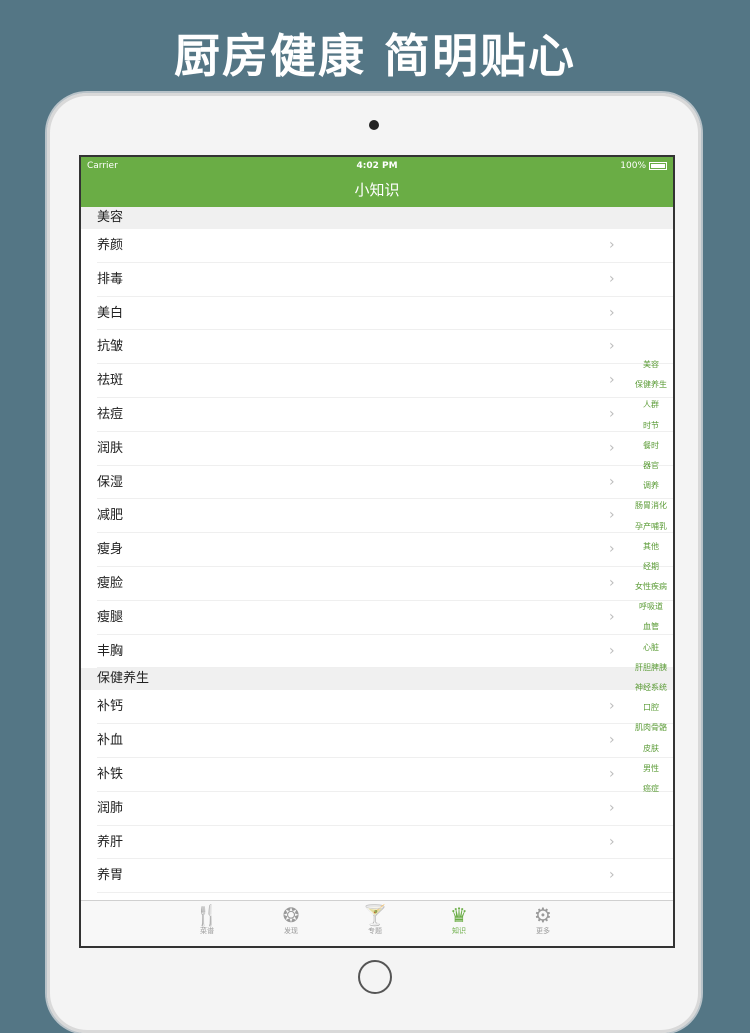  What do you see at coordinates (291, 915) in the screenshot?
I see `aperture-icon: ❂` at bounding box center [291, 915].